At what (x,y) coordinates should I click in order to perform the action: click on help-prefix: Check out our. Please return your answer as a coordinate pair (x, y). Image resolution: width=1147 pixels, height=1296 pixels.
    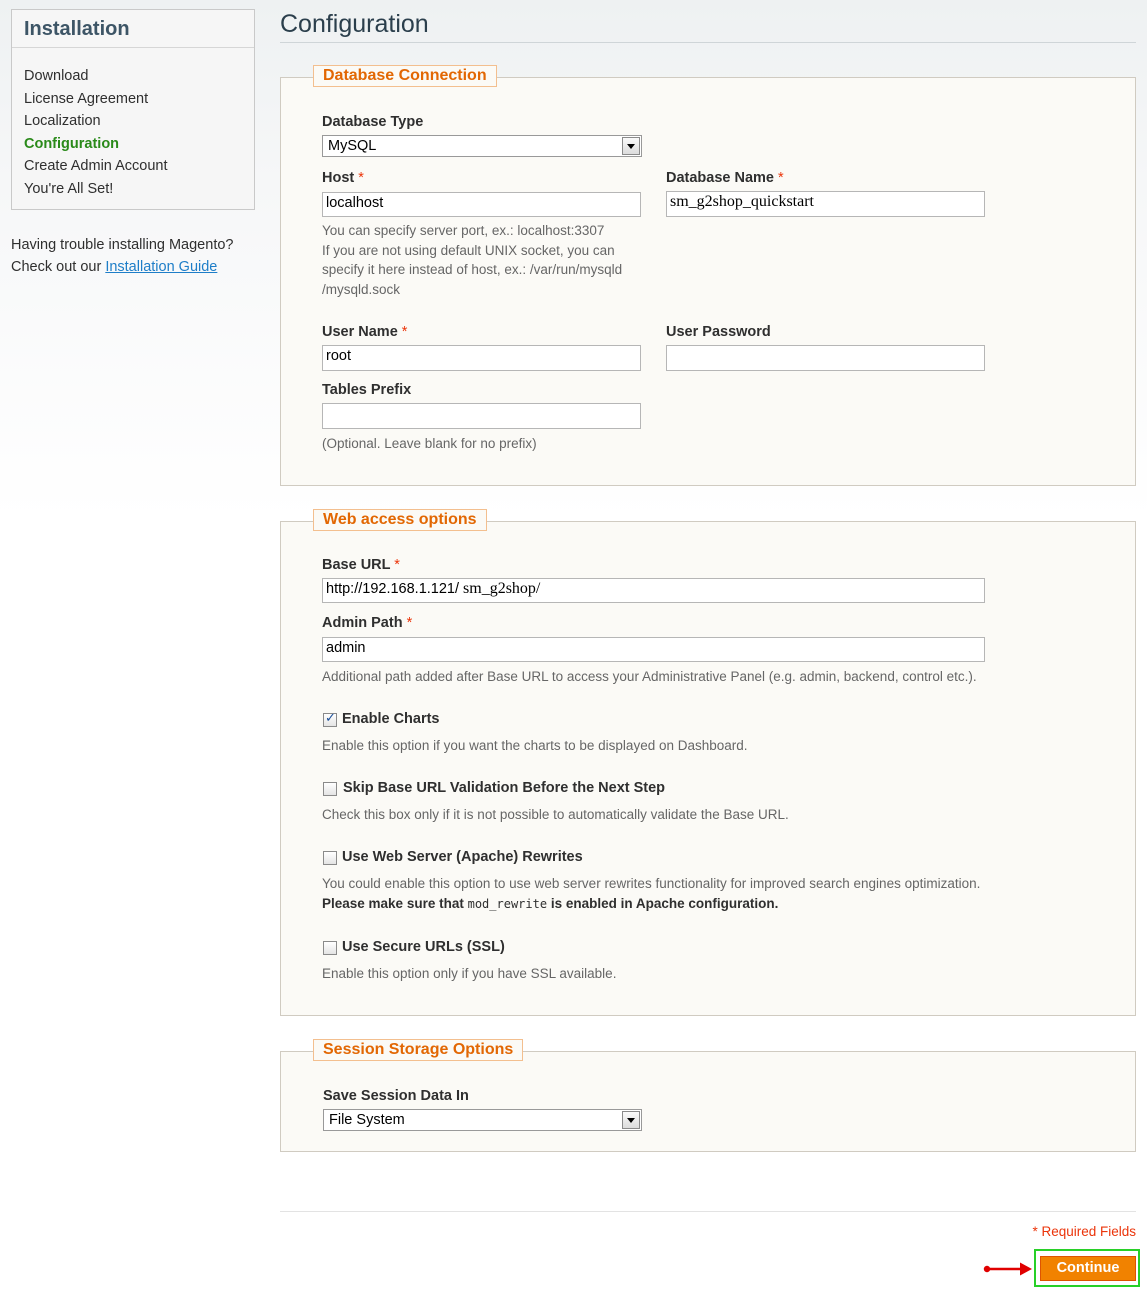
    Looking at the image, I should click on (56, 267).